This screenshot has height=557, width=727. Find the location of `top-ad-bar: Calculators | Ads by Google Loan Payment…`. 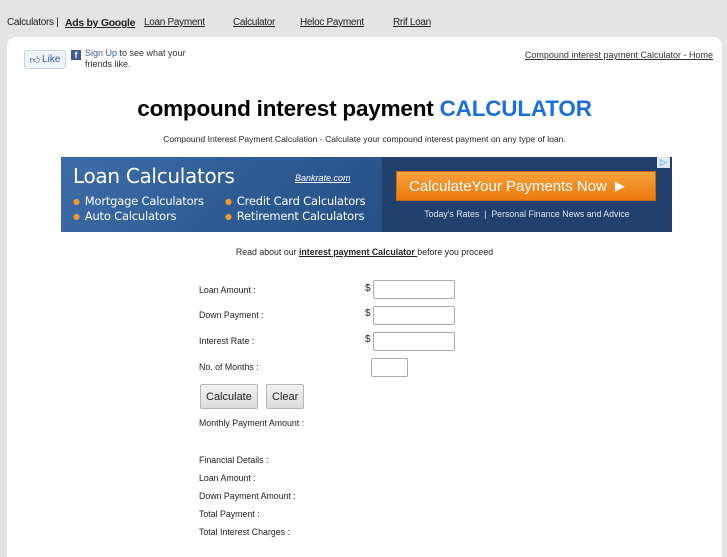

top-ad-bar: Calculators | Ads by Google Loan Payment… is located at coordinates (363, 18).